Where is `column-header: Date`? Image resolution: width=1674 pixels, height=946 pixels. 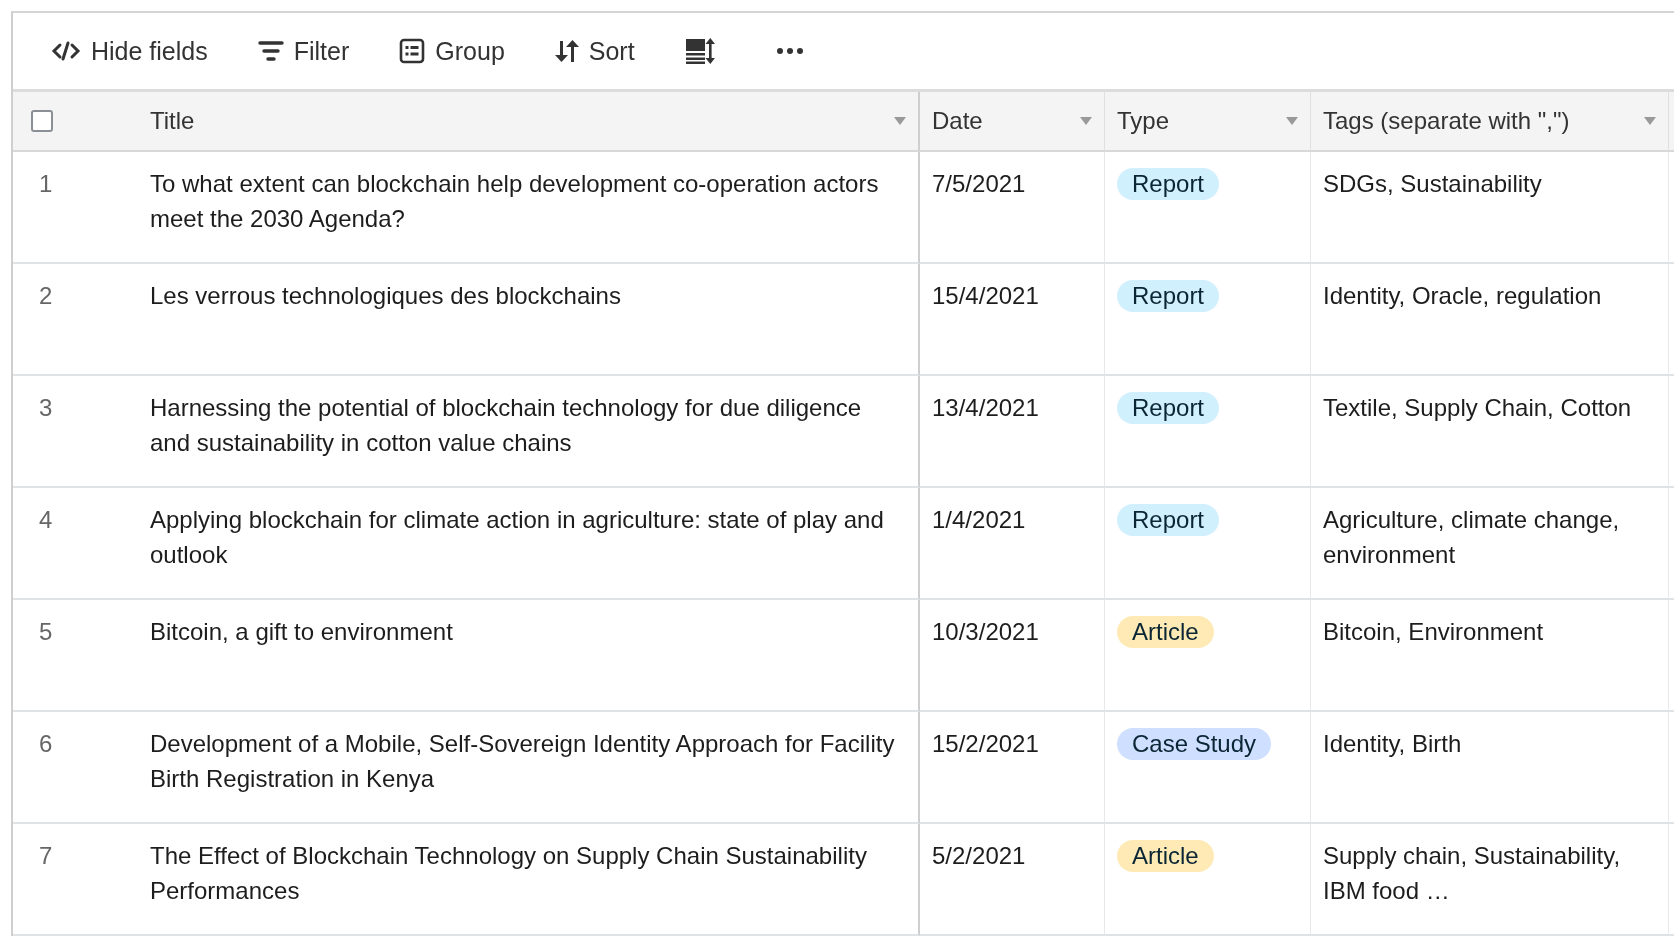
column-header: Date is located at coordinates (1012, 122).